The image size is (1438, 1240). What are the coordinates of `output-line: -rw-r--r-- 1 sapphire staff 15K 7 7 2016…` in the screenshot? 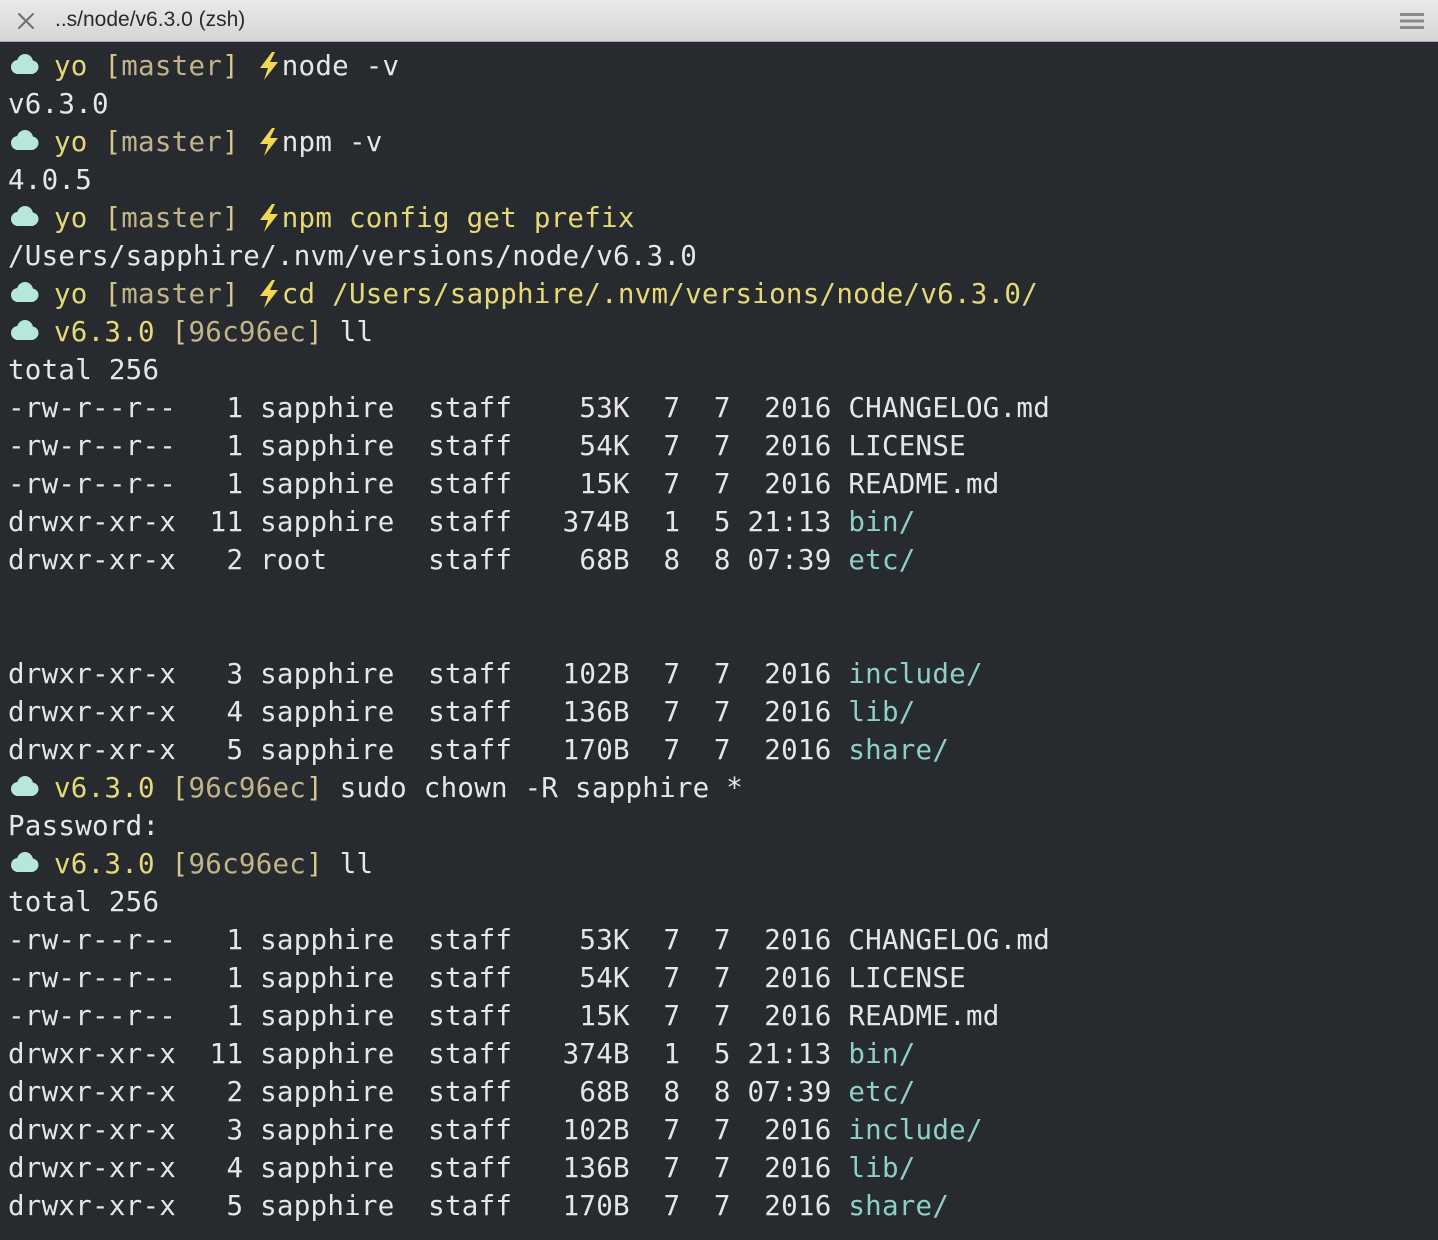 It's located at (504, 1016).